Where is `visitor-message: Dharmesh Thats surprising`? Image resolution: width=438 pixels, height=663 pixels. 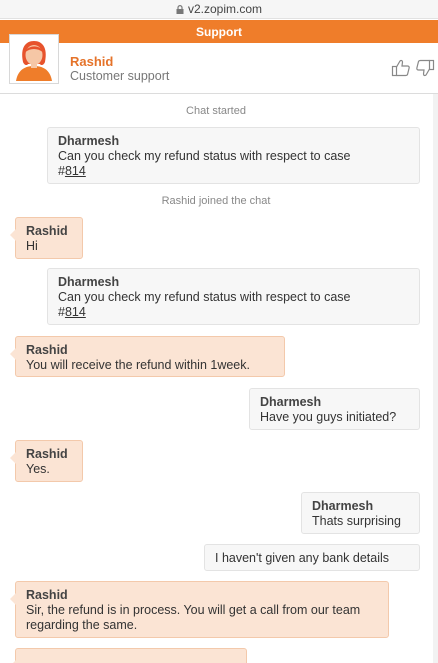
visitor-message: Dharmesh Thats surprising is located at coordinates (360, 513).